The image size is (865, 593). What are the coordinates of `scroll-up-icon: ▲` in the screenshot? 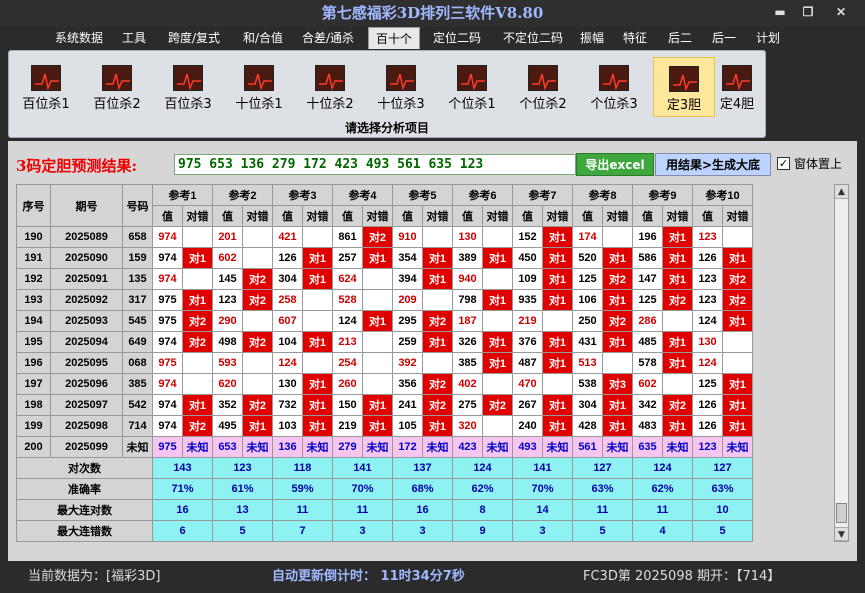 It's located at (841, 192).